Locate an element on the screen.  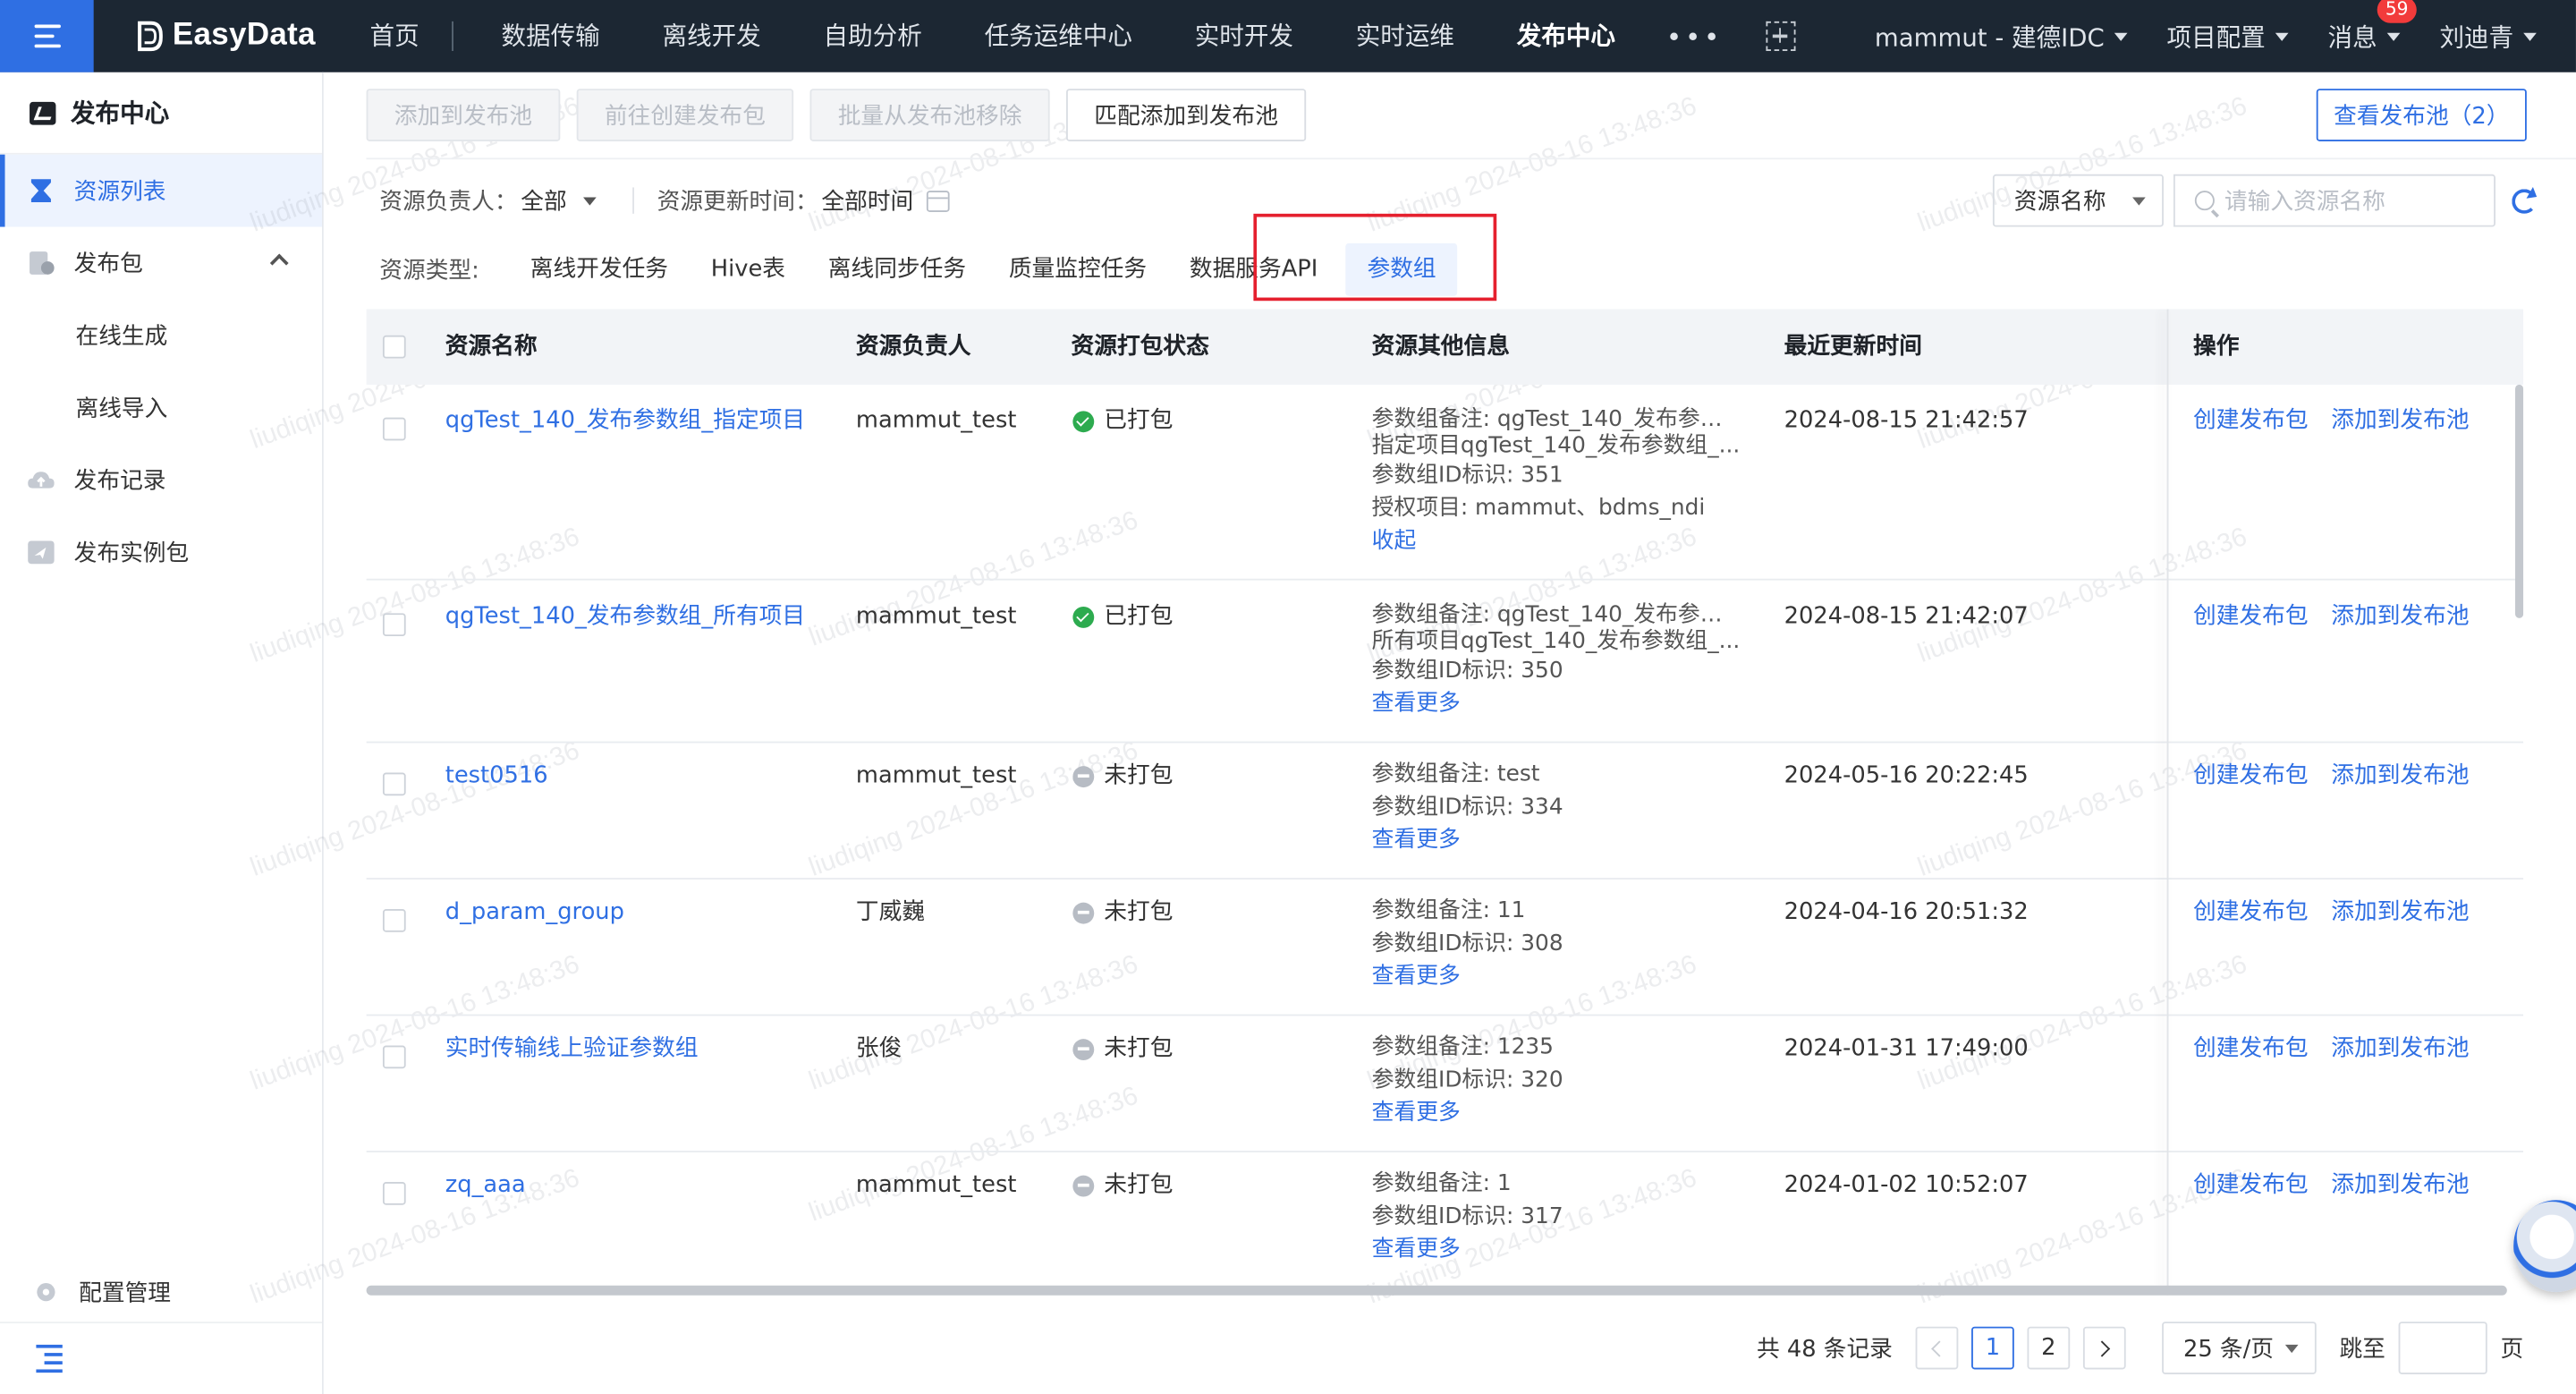
refresh-icon is located at coordinates (2524, 200).